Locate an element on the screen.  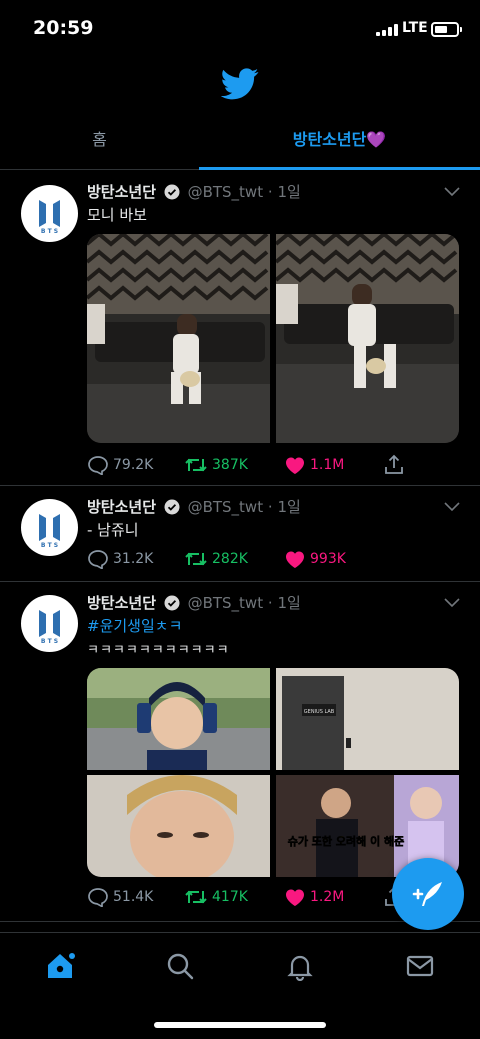
network-label: LTE is located at coordinates (415, 28).